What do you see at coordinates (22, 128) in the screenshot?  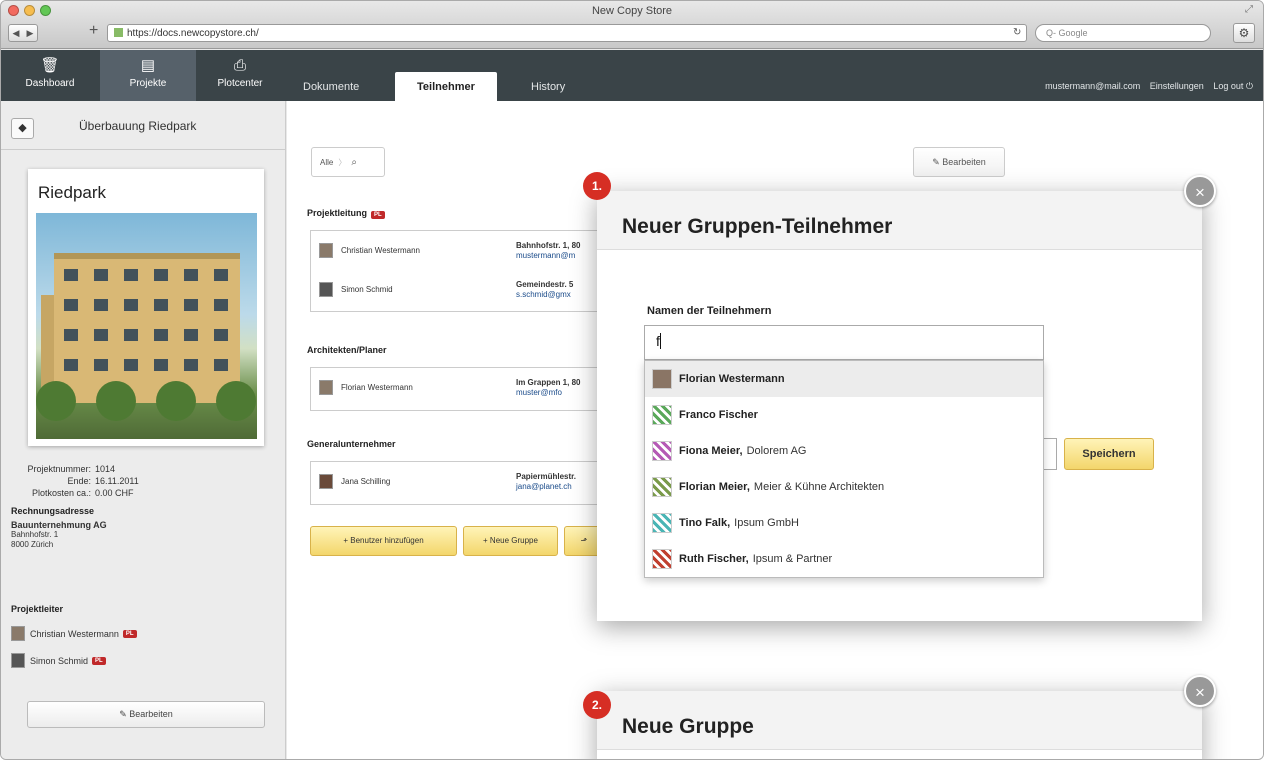 I see `back-button: ◆` at bounding box center [22, 128].